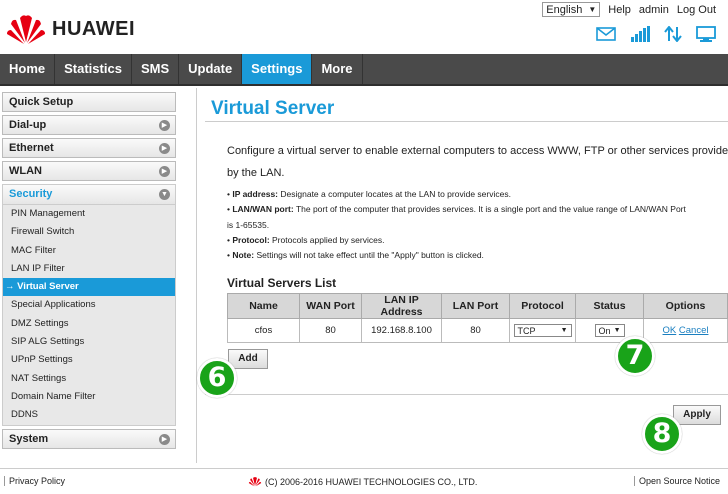  Describe the element at coordinates (89, 171) in the screenshot. I see `sidebar-item-wlan: WLAN ▶` at that location.